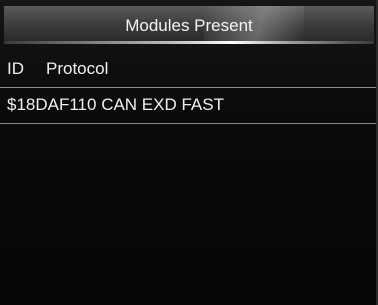 This screenshot has height=305, width=378. I want to click on module-row: $18DAF110 CAN EXD FAST, so click(189, 106).